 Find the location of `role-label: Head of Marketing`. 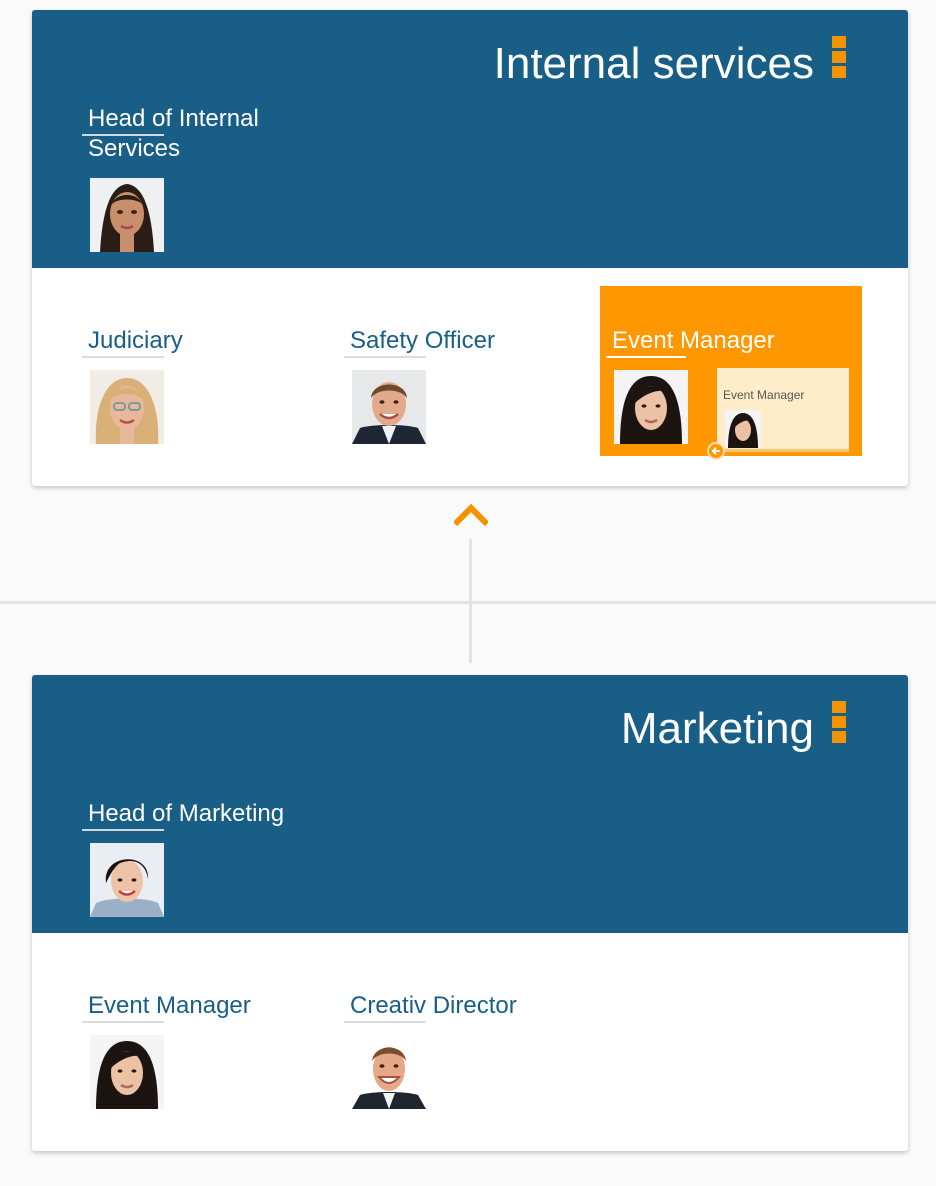

role-label: Head of Marketing is located at coordinates (183, 815).